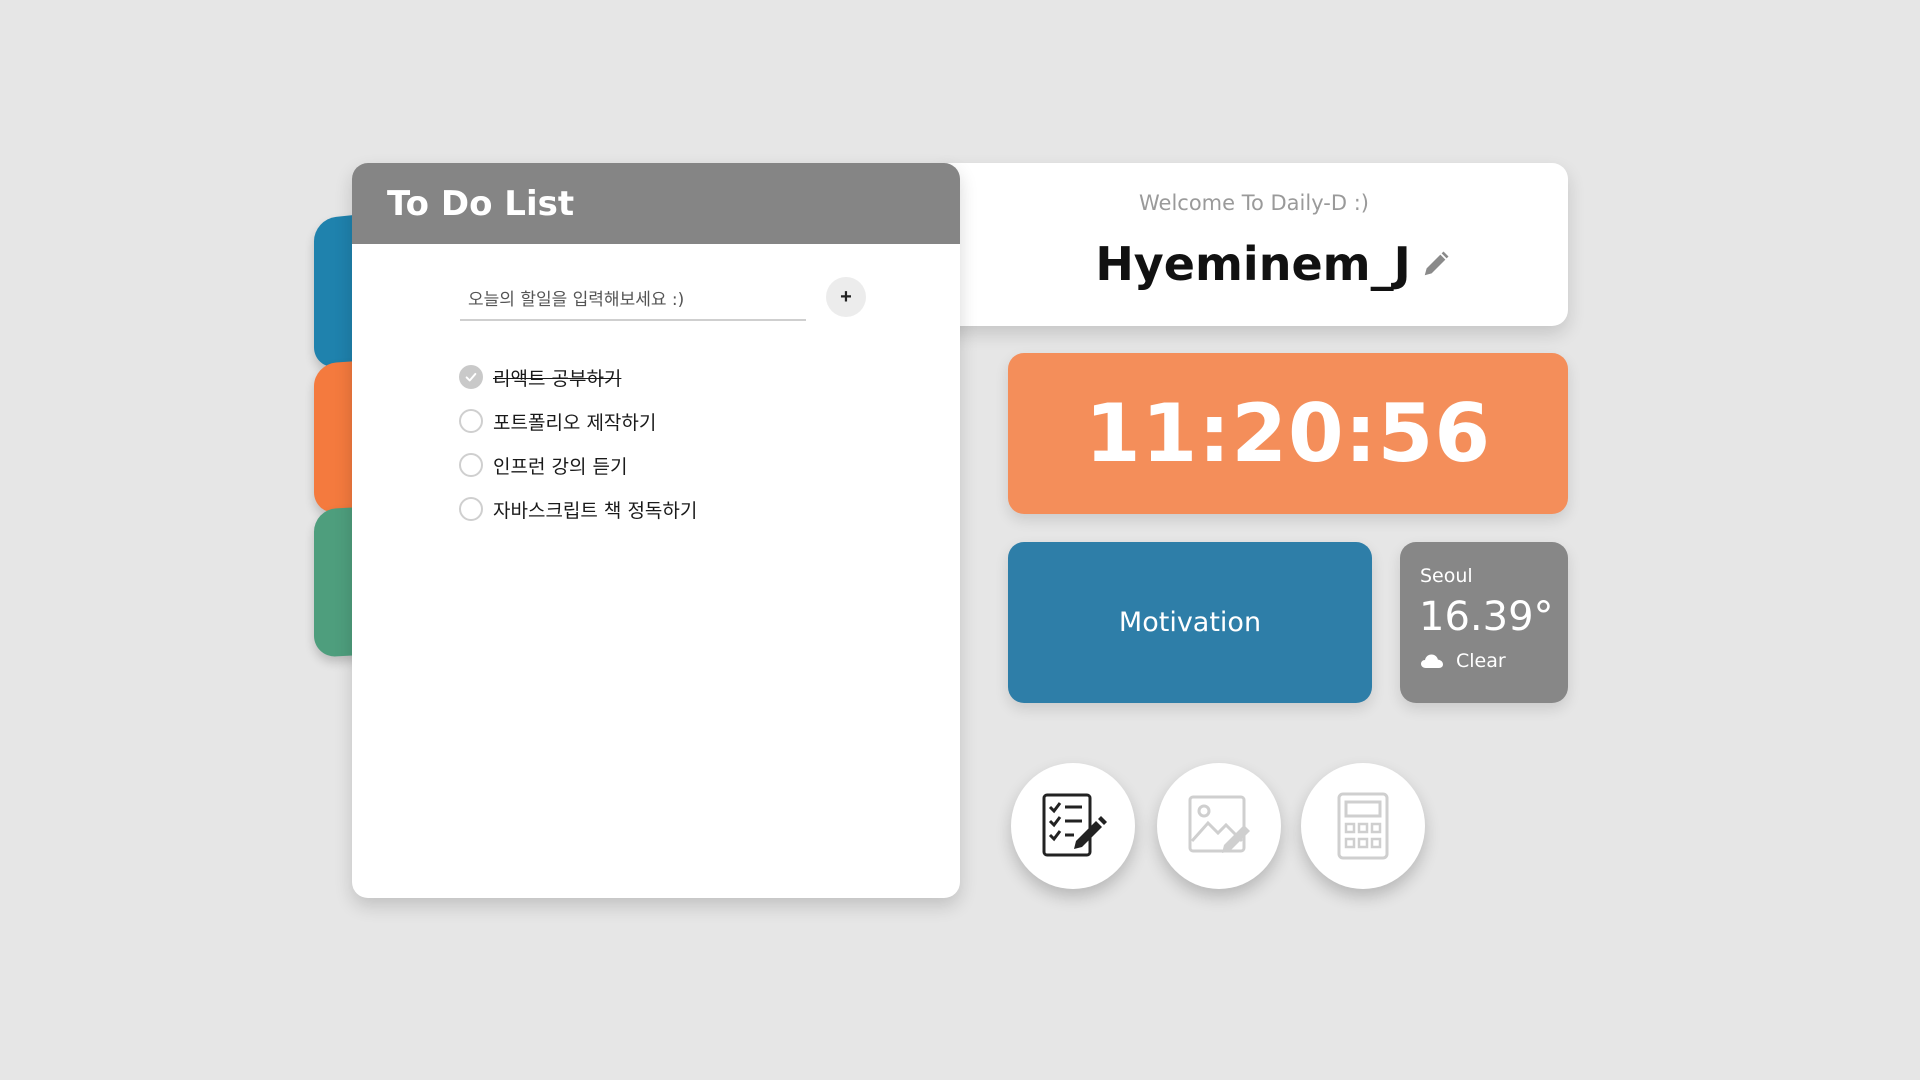  What do you see at coordinates (1432, 661) in the screenshot?
I see `cloud-icon` at bounding box center [1432, 661].